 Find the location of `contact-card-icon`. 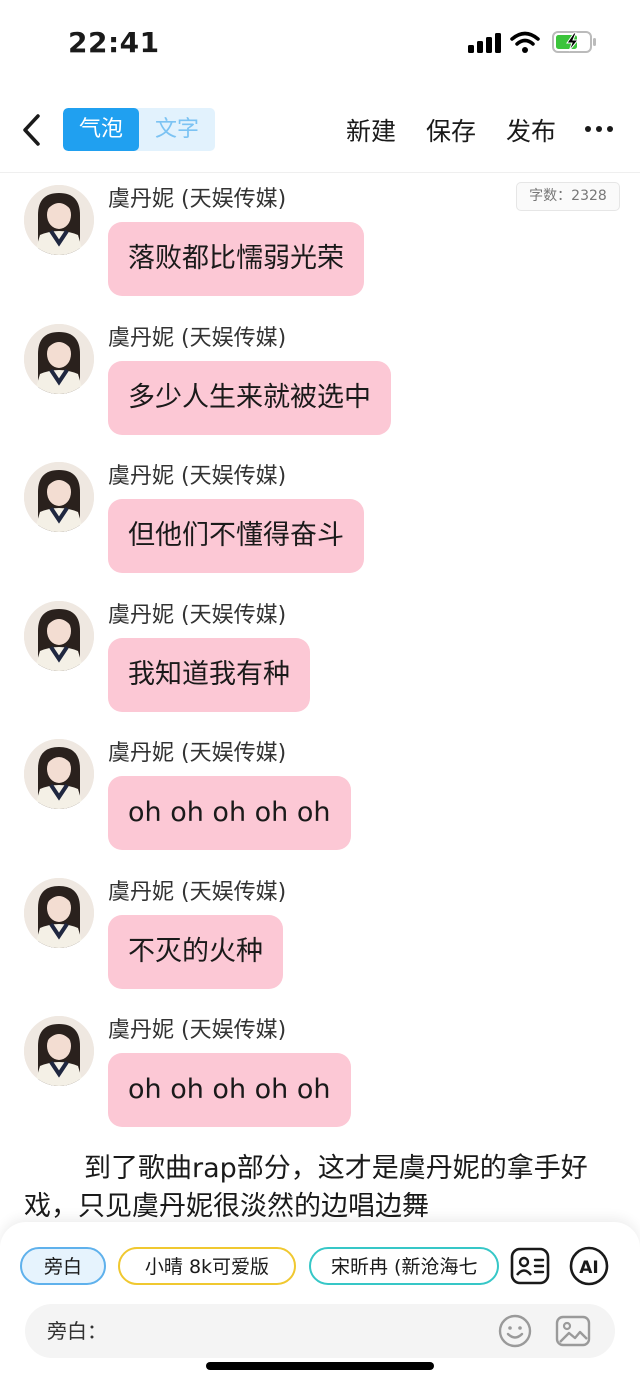

contact-card-icon is located at coordinates (530, 1266).